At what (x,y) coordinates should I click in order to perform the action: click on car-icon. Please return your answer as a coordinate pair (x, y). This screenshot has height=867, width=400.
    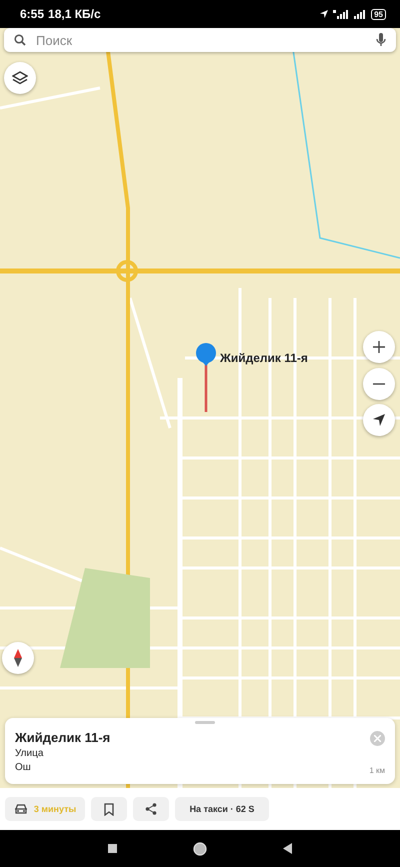
    Looking at the image, I should click on (21, 809).